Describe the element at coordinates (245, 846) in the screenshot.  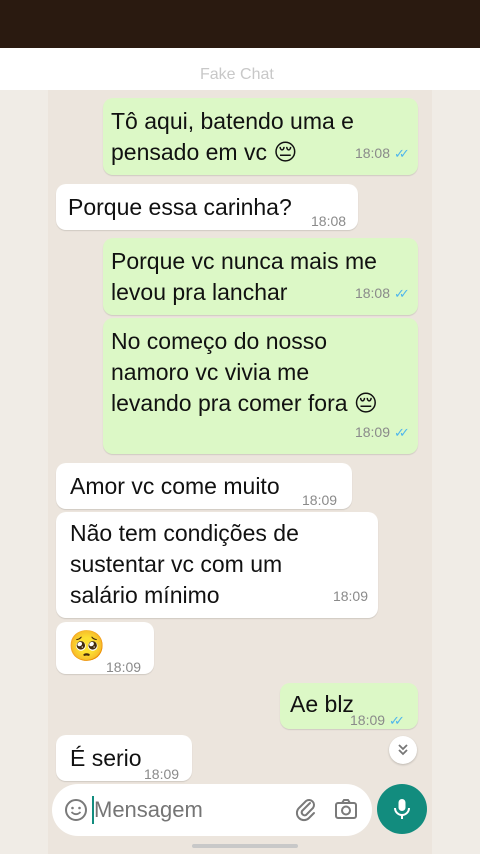
I see `home-indicator` at that location.